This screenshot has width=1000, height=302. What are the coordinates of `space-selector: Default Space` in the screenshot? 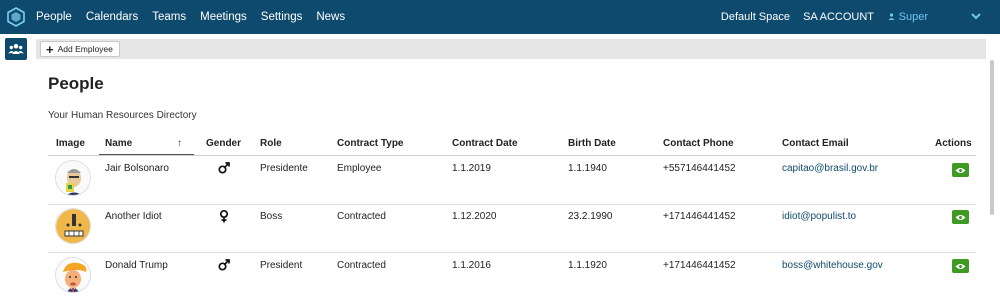 It's located at (755, 17).